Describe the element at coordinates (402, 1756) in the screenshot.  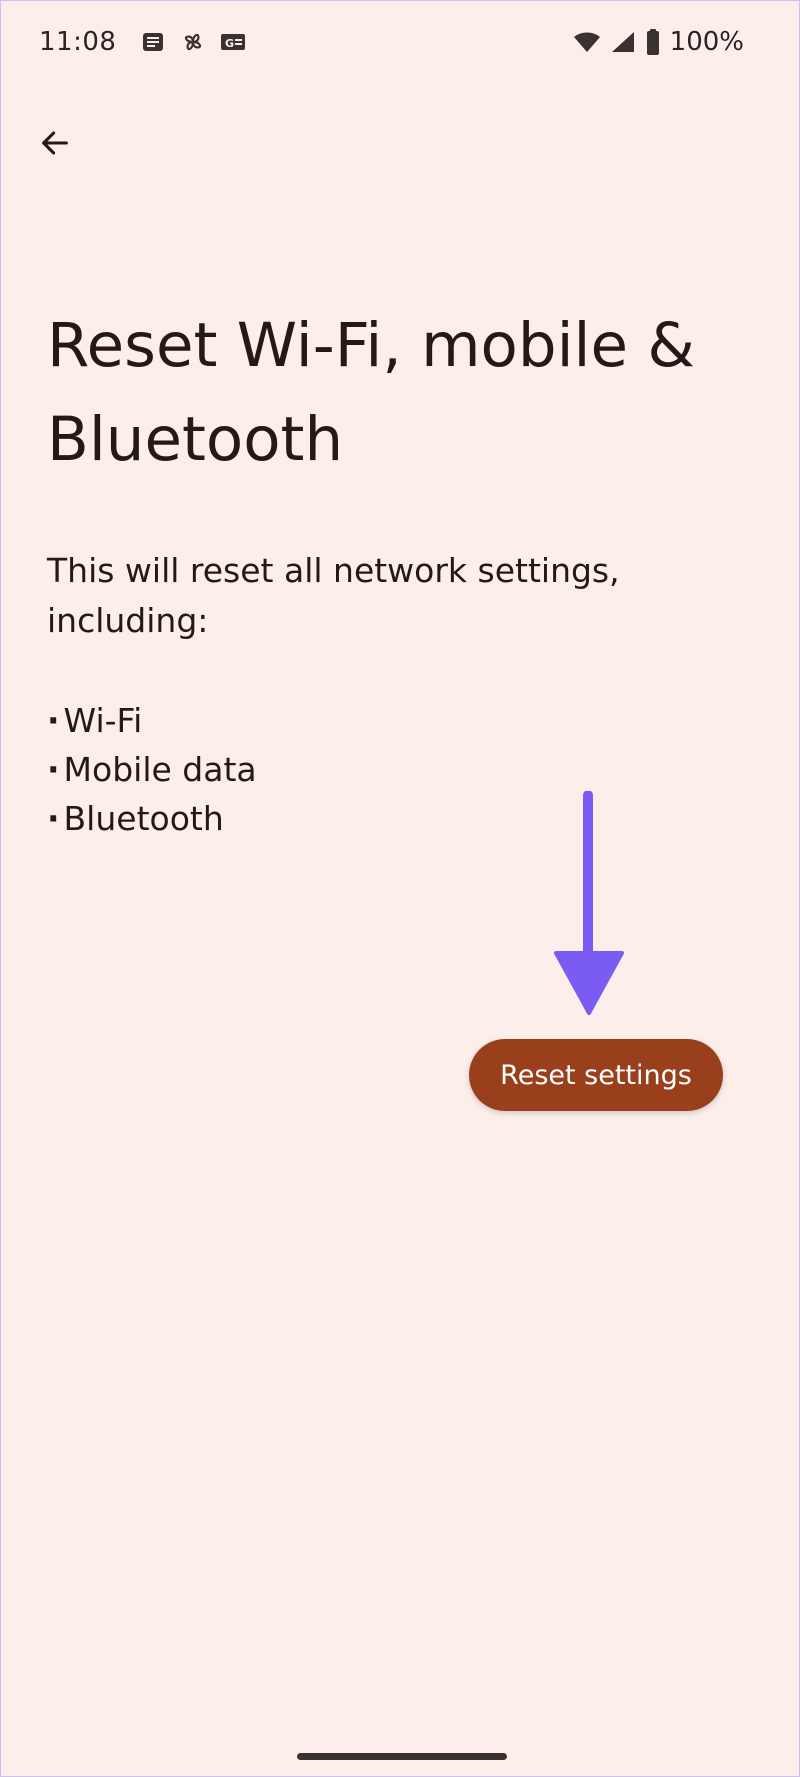
I see `navigation-gesture-bar` at that location.